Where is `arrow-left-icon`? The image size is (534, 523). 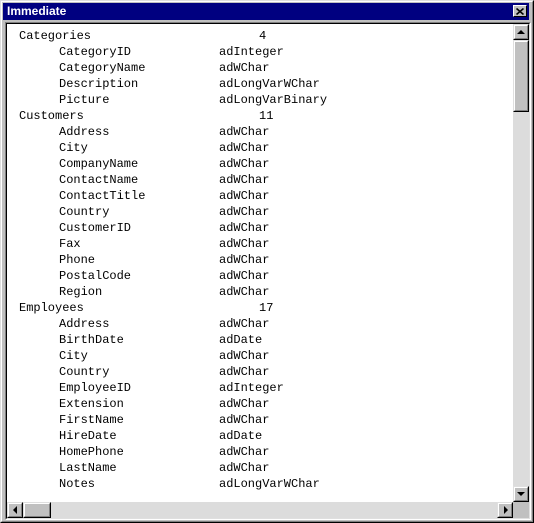
arrow-left-icon is located at coordinates (15, 510).